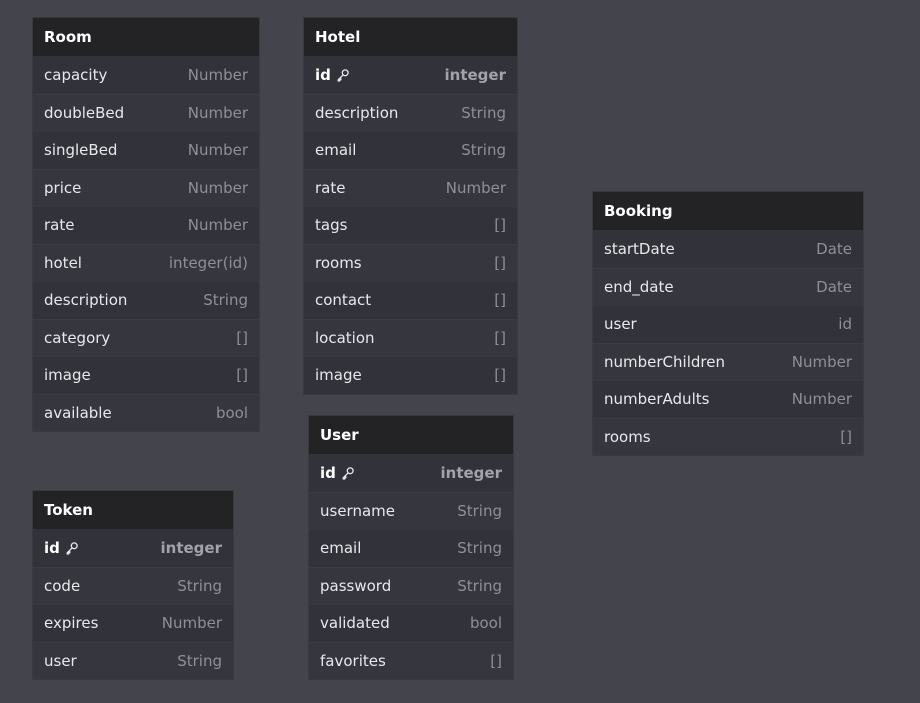 This screenshot has width=920, height=703. What do you see at coordinates (411, 623) in the screenshot?
I see `user-field-row: validated bool` at bounding box center [411, 623].